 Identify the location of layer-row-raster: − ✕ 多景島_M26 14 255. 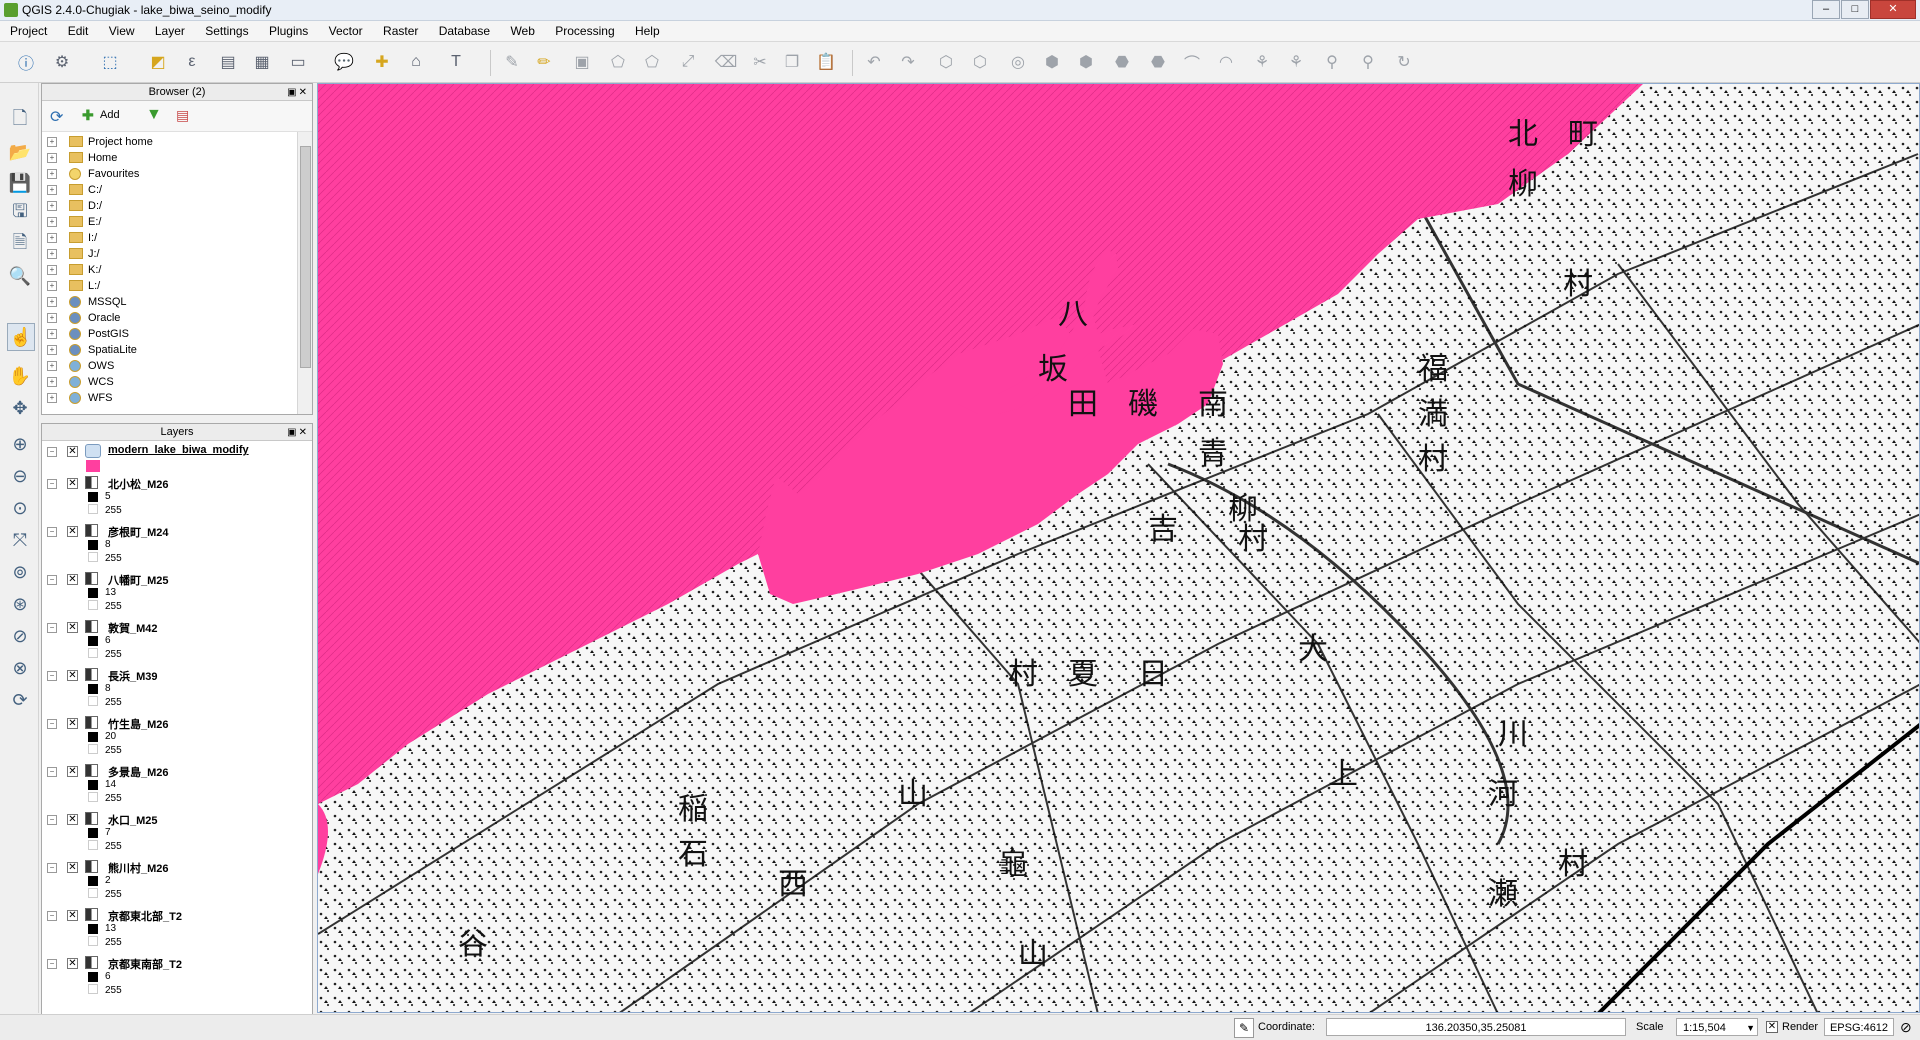
(172, 786).